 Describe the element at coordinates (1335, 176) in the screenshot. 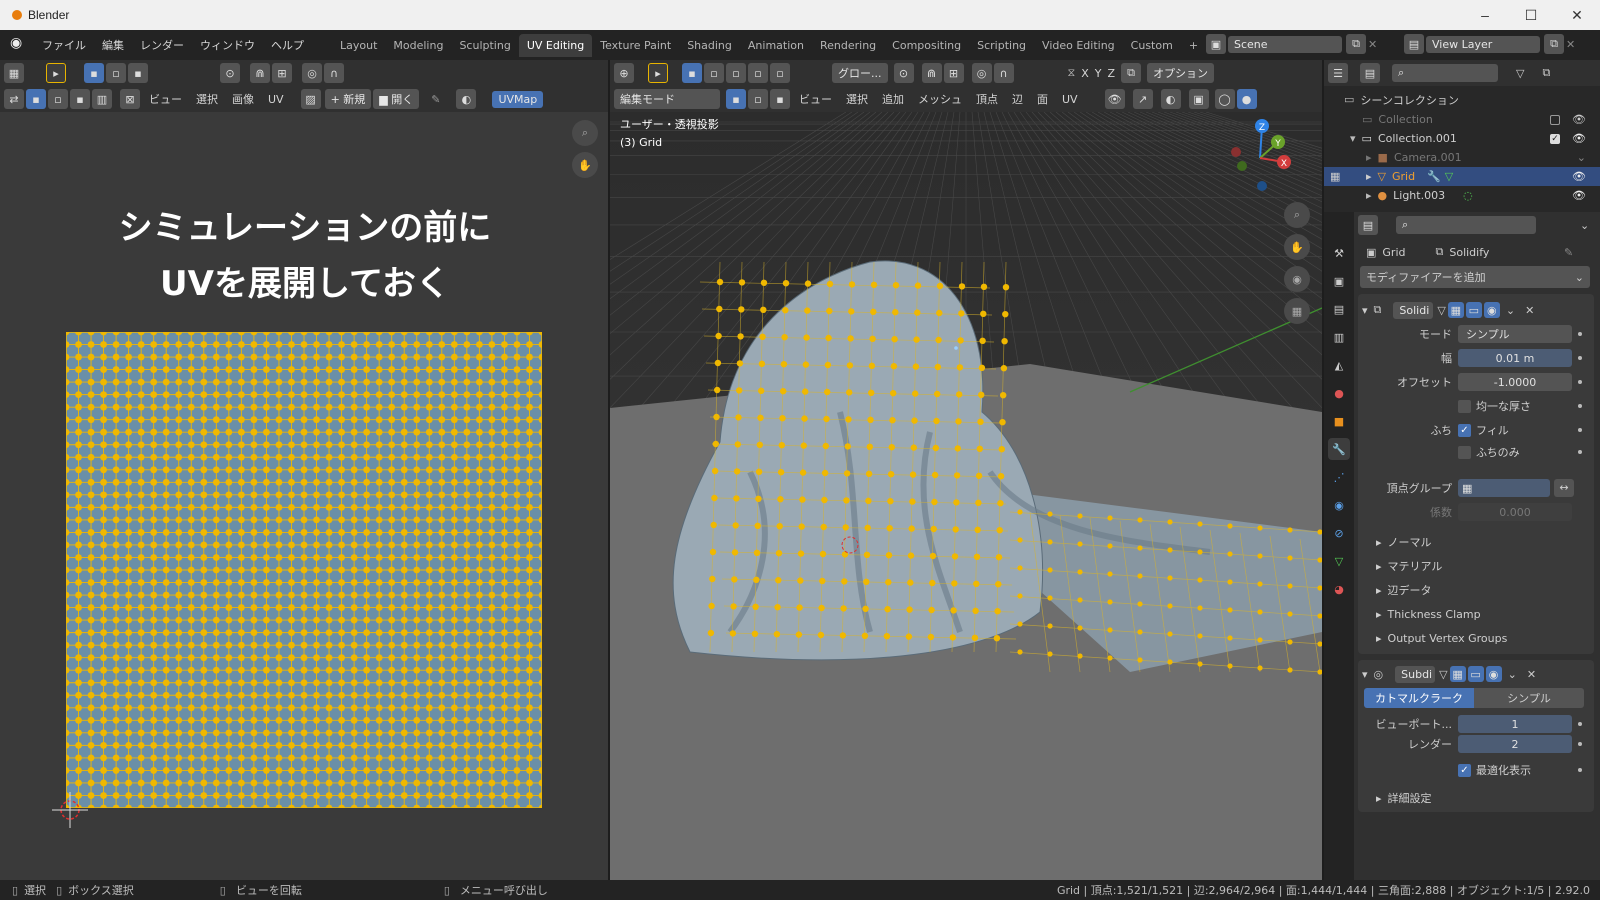

I see `edit-mode-icon: ▦` at that location.